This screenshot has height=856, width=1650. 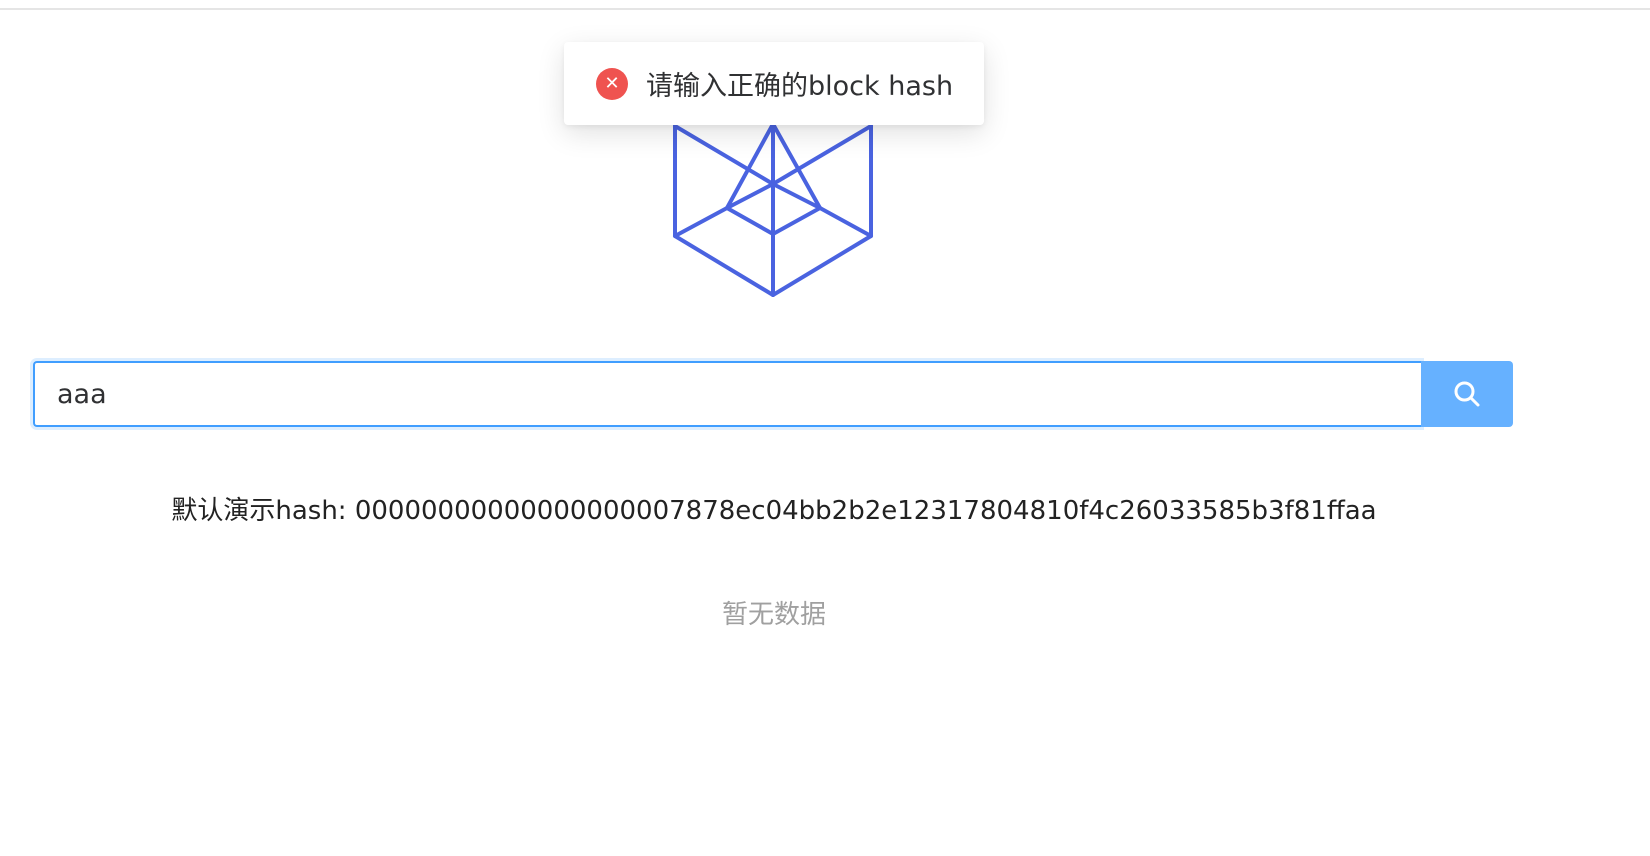 I want to click on top-divider, so click(x=825, y=9).